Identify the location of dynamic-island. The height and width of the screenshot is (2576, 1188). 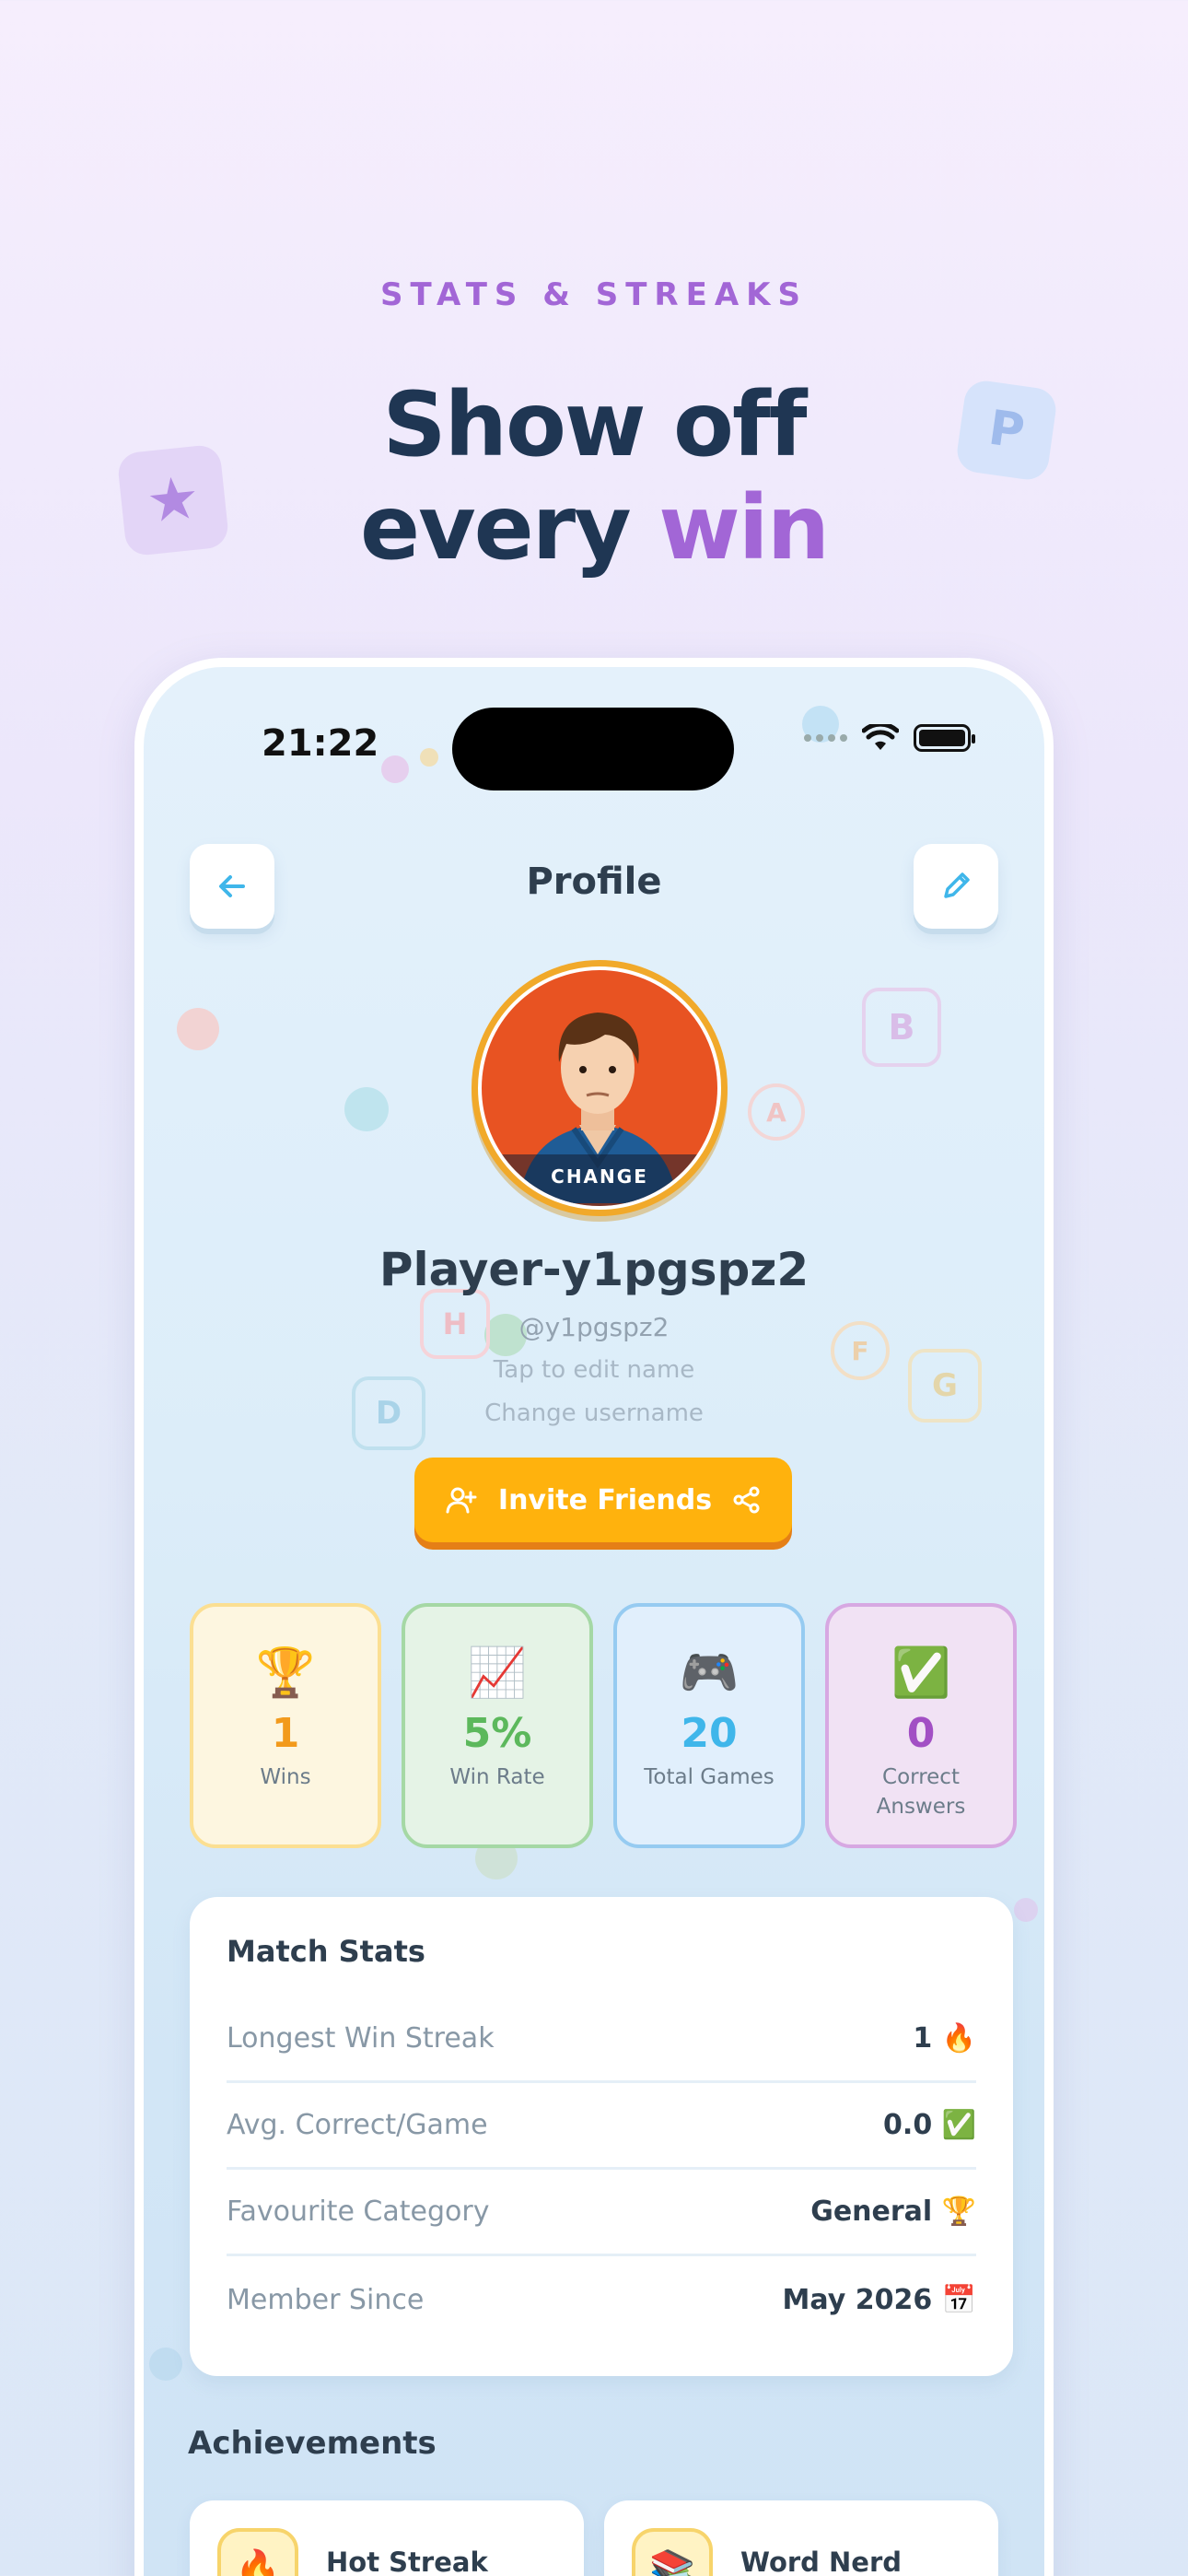
(593, 749).